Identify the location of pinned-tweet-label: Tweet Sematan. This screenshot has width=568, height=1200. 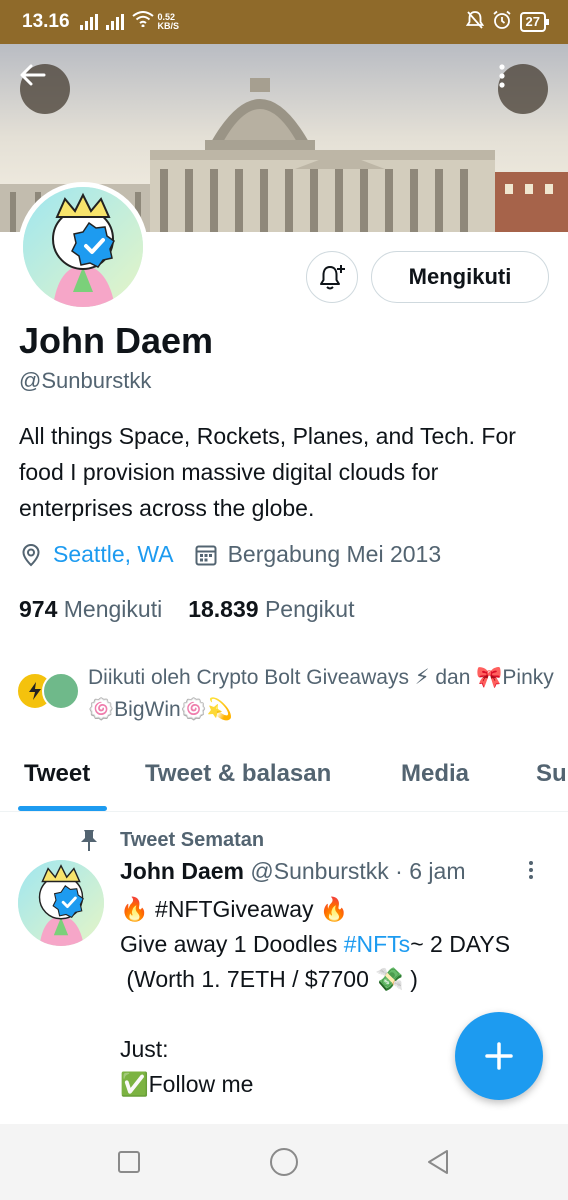
(171, 840).